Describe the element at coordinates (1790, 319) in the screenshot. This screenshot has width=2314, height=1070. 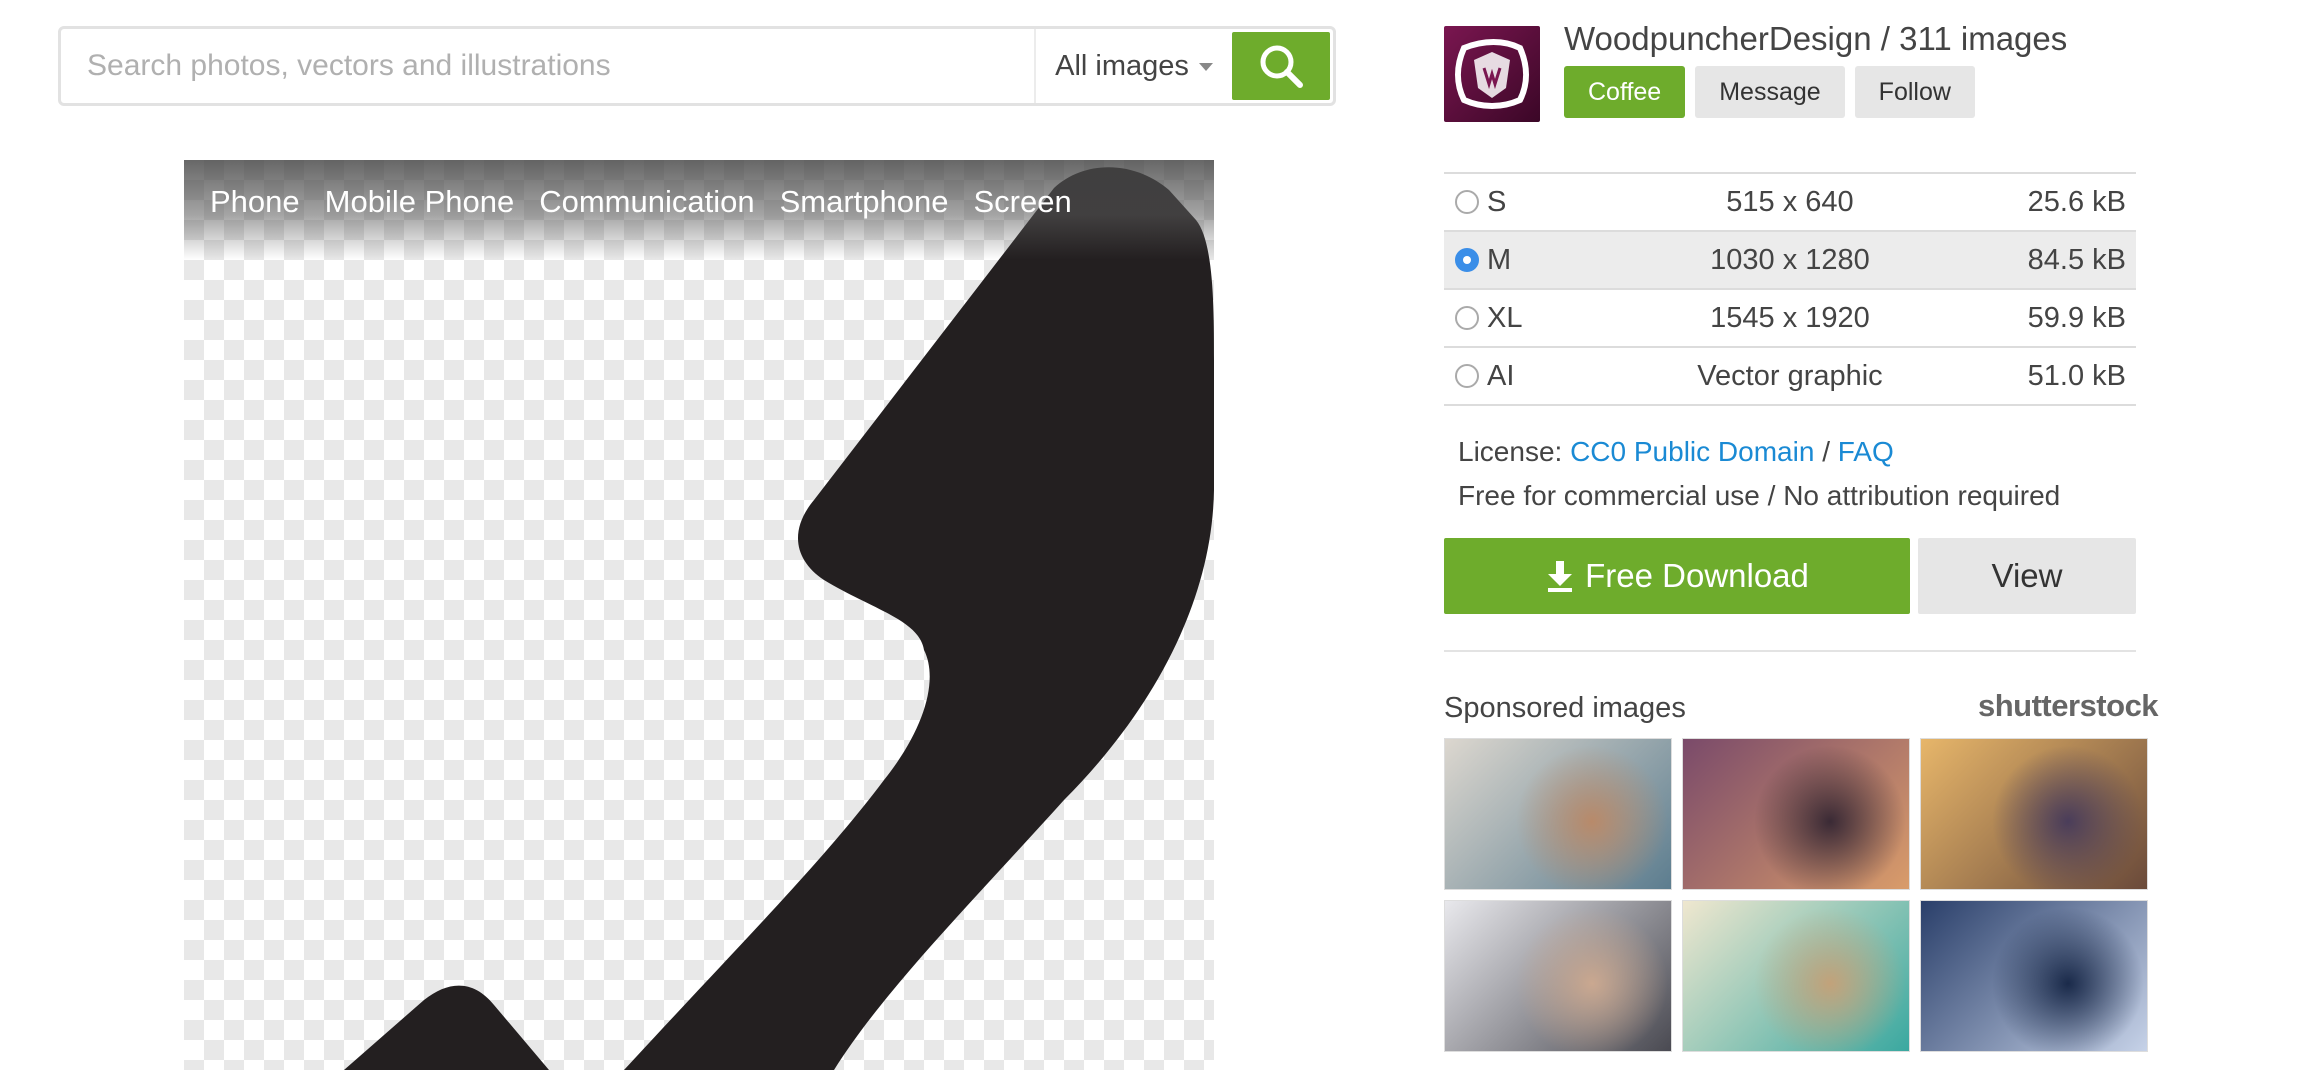
I see `size-option-xl: XL 1545 x 1920 59.9 kB` at that location.